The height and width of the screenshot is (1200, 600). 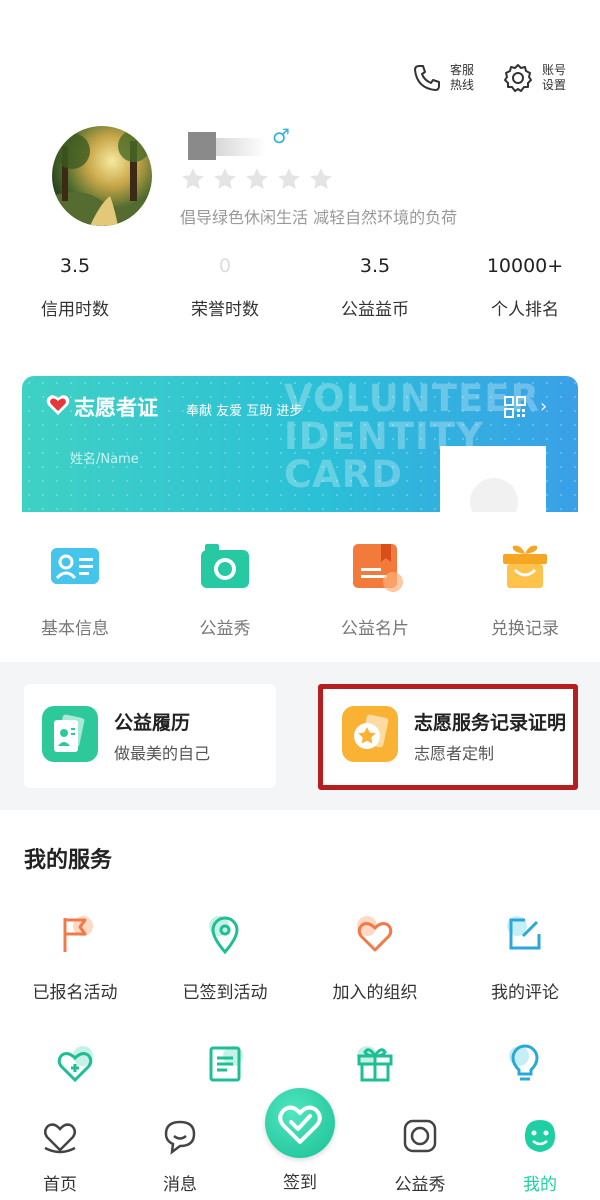 What do you see at coordinates (244, 411) in the screenshot?
I see `card-slogan: 奉献 友爱 互助 进步` at bounding box center [244, 411].